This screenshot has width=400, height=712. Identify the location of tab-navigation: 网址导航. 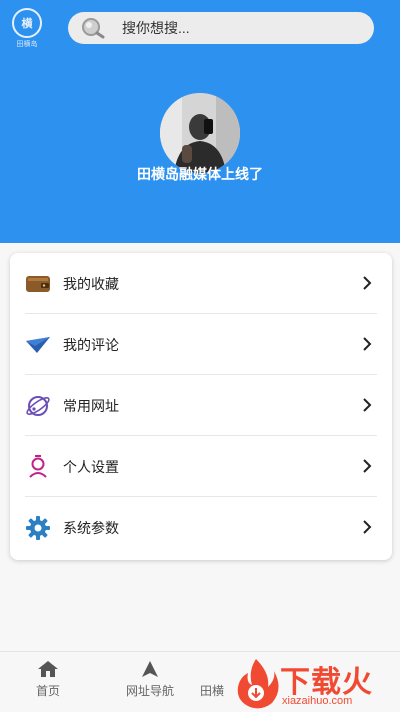
(150, 679).